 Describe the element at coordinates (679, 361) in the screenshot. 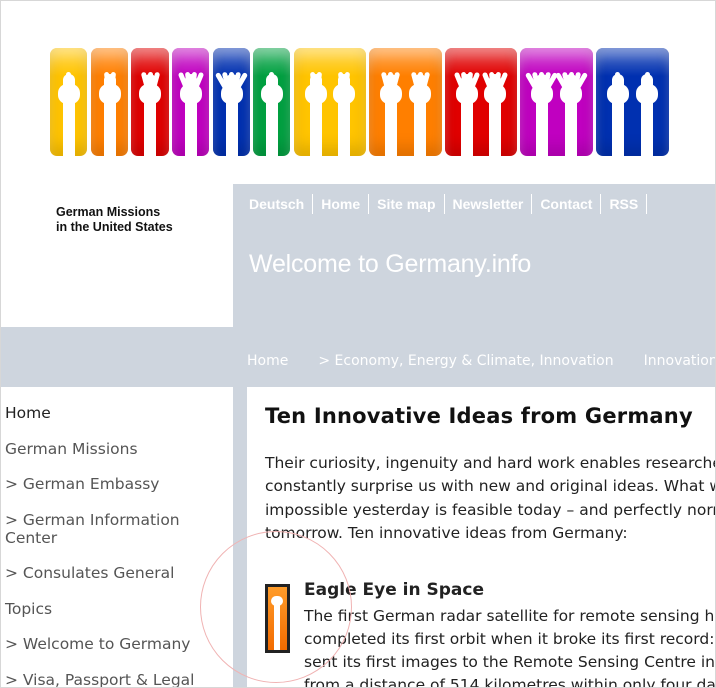

I see `breadcrumb-innovation: Innovation` at that location.